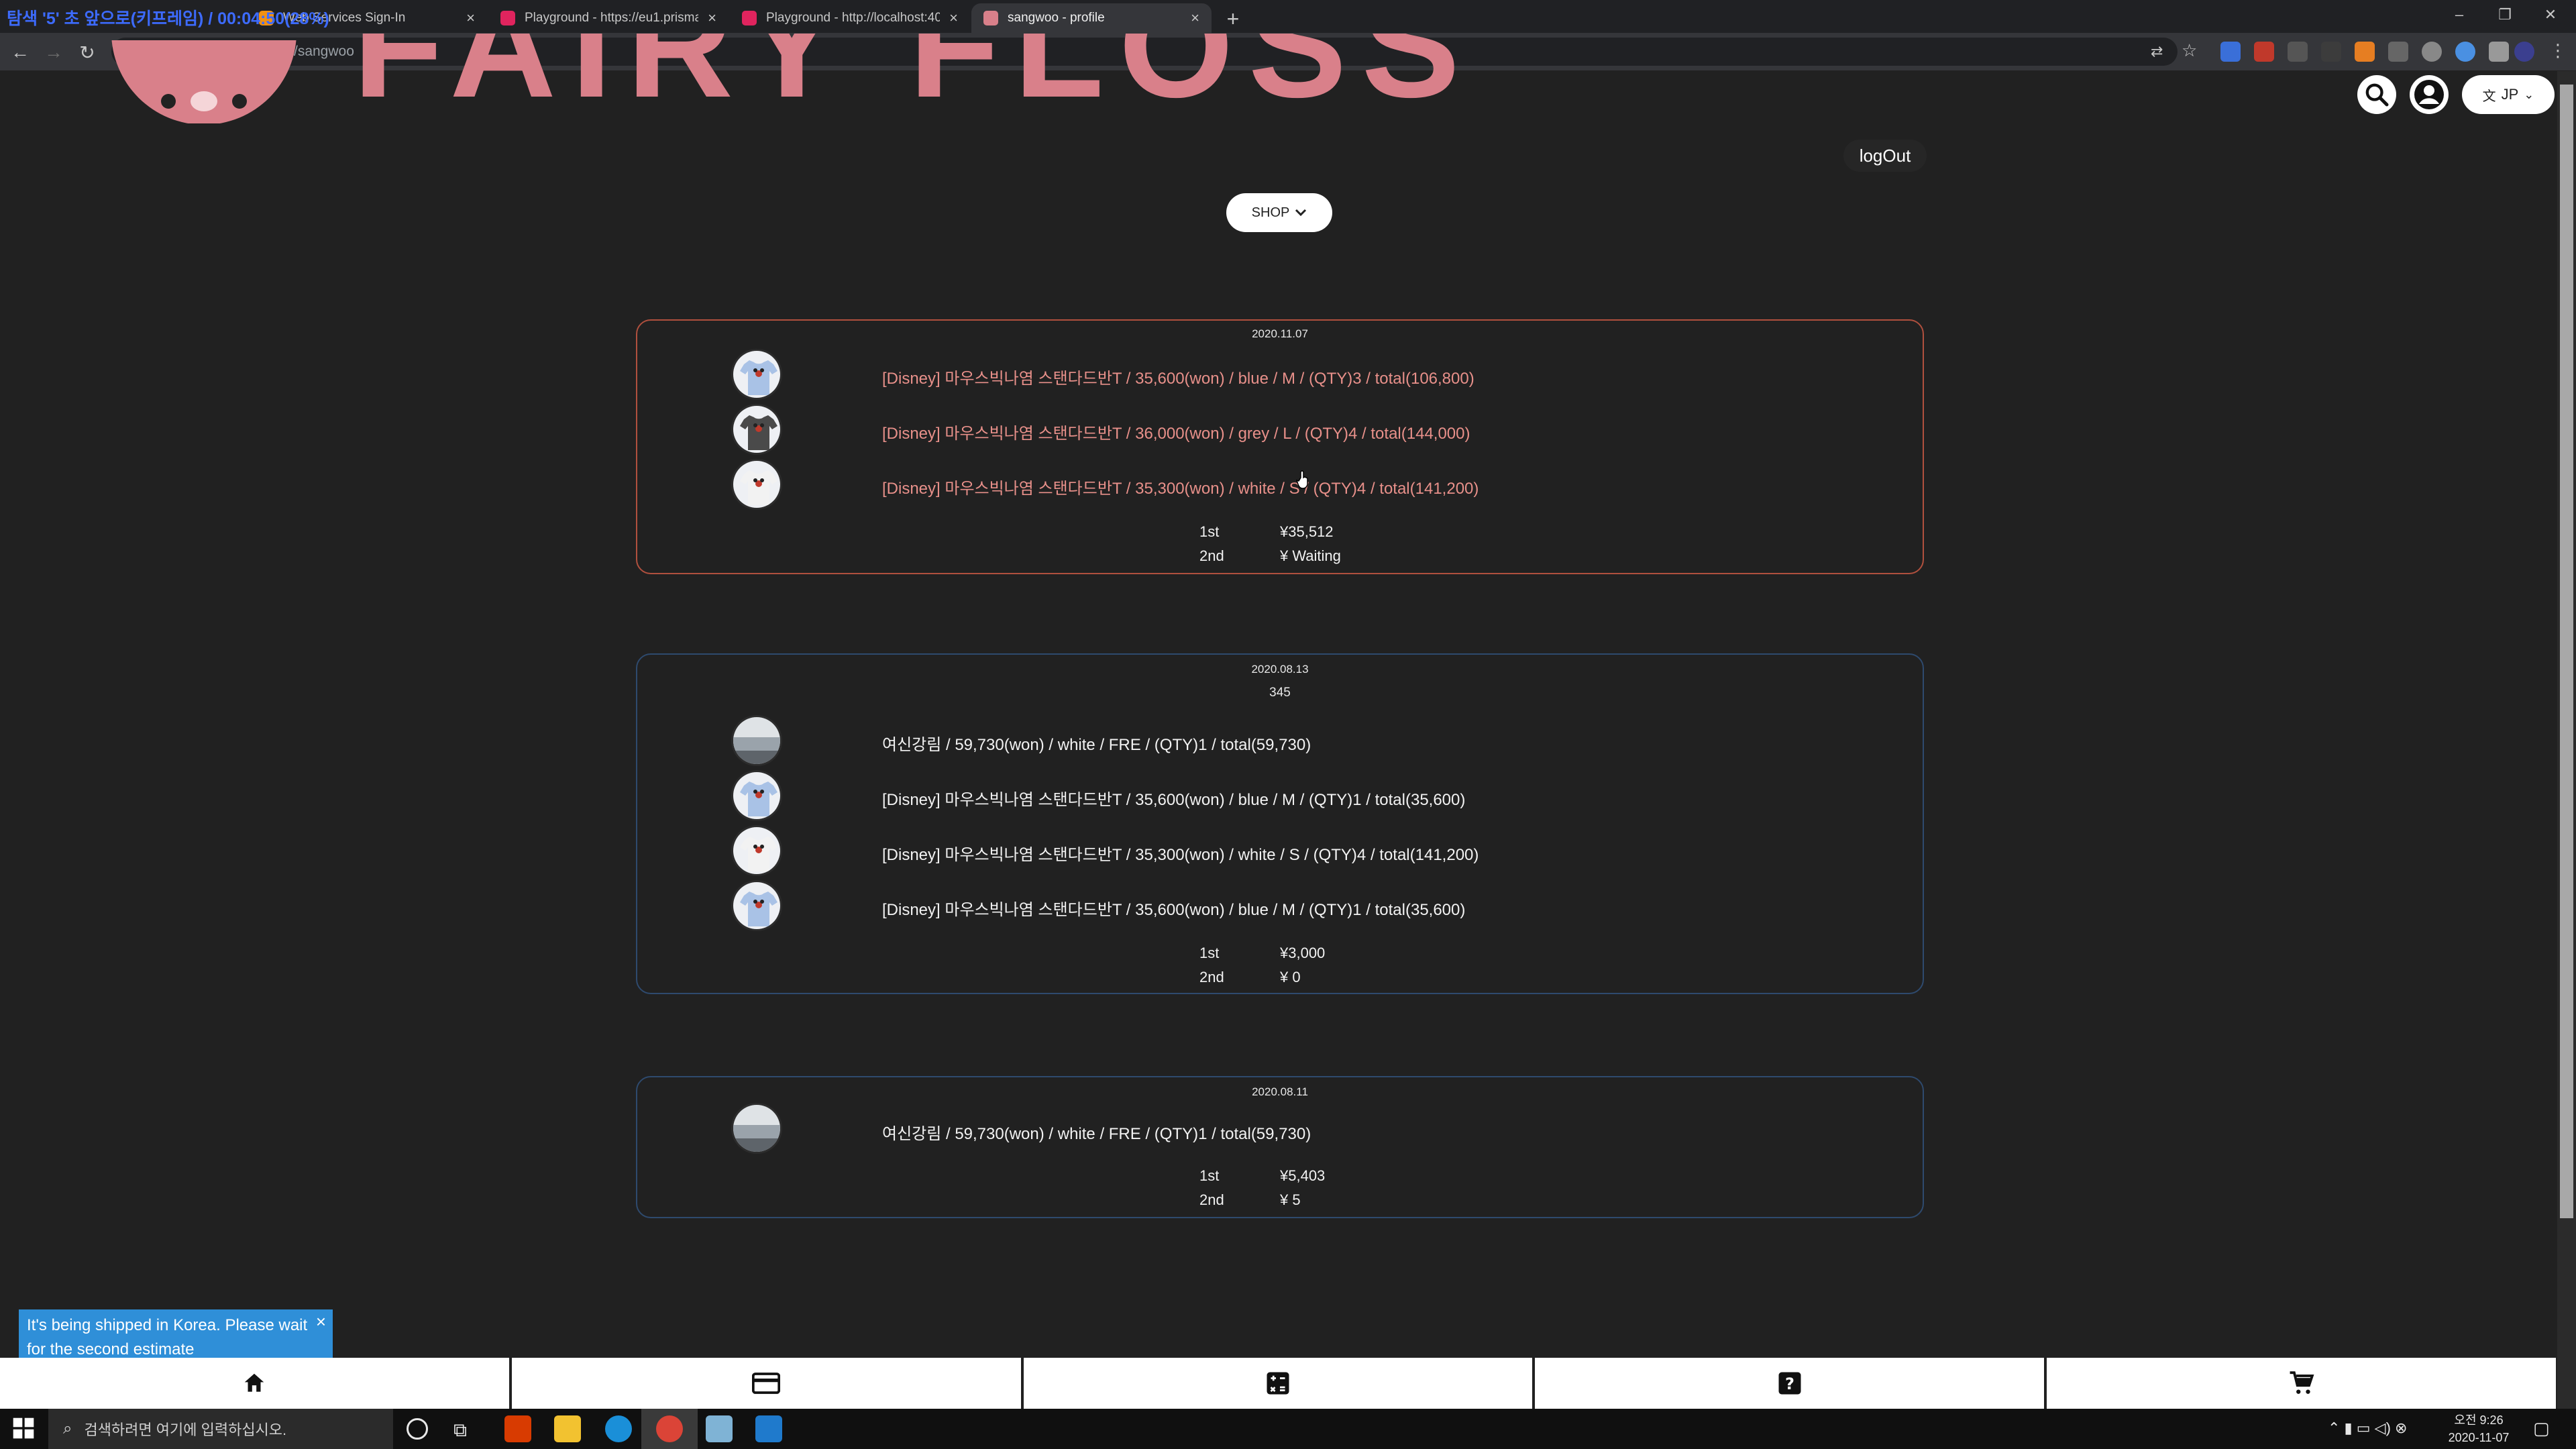 Image resolution: width=2576 pixels, height=1449 pixels. Describe the element at coordinates (460, 1430) in the screenshot. I see `task-view-icon: ⧉` at that location.